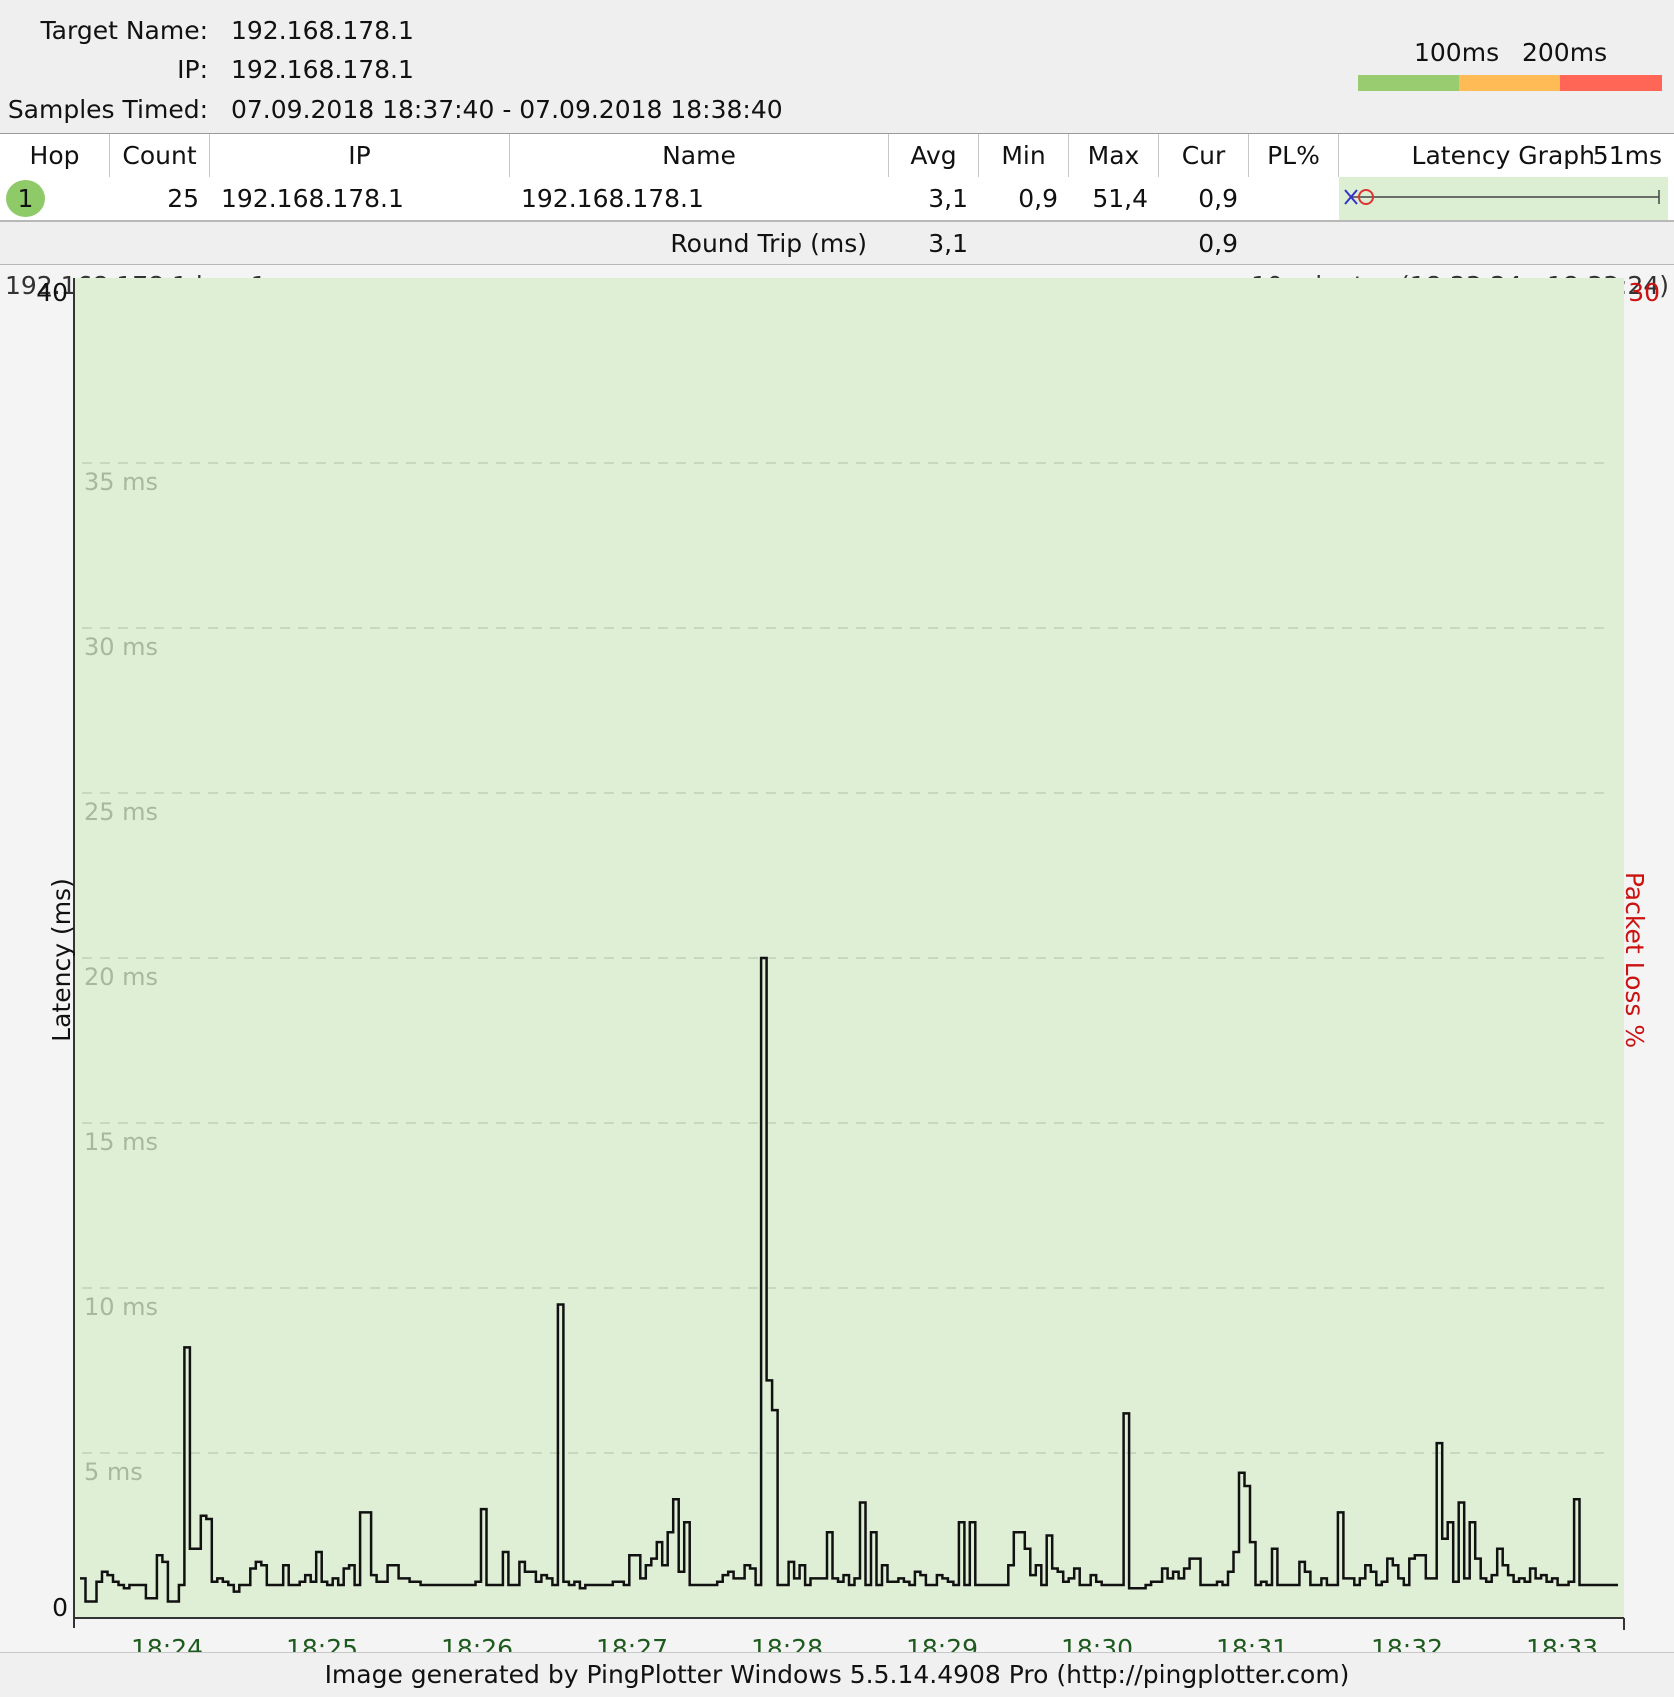 Image resolution: width=1674 pixels, height=1697 pixels. I want to click on legend-bar-warn, so click(1509, 83).